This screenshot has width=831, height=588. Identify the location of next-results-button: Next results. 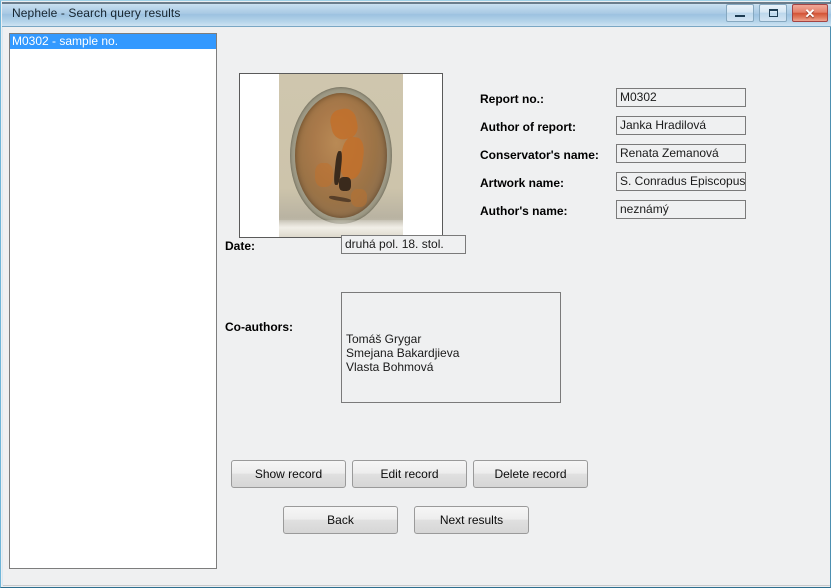
(471, 520).